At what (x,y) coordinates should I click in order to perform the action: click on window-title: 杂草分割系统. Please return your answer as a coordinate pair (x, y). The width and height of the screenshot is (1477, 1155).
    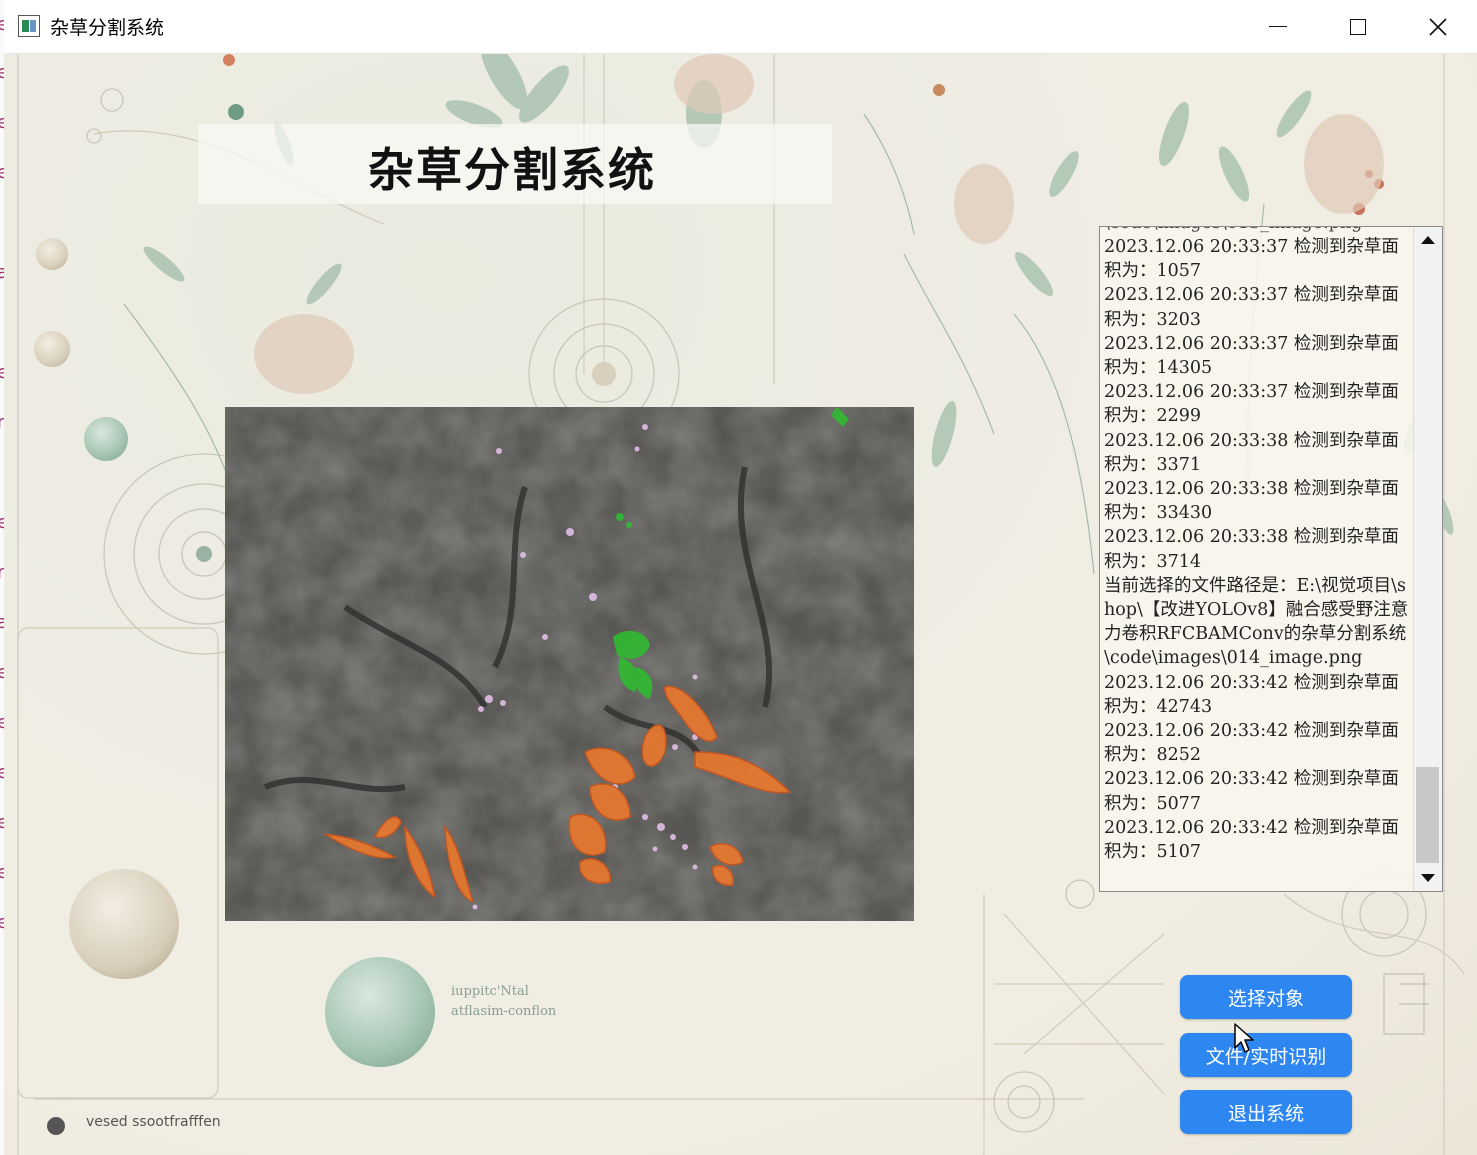
    Looking at the image, I should click on (107, 28).